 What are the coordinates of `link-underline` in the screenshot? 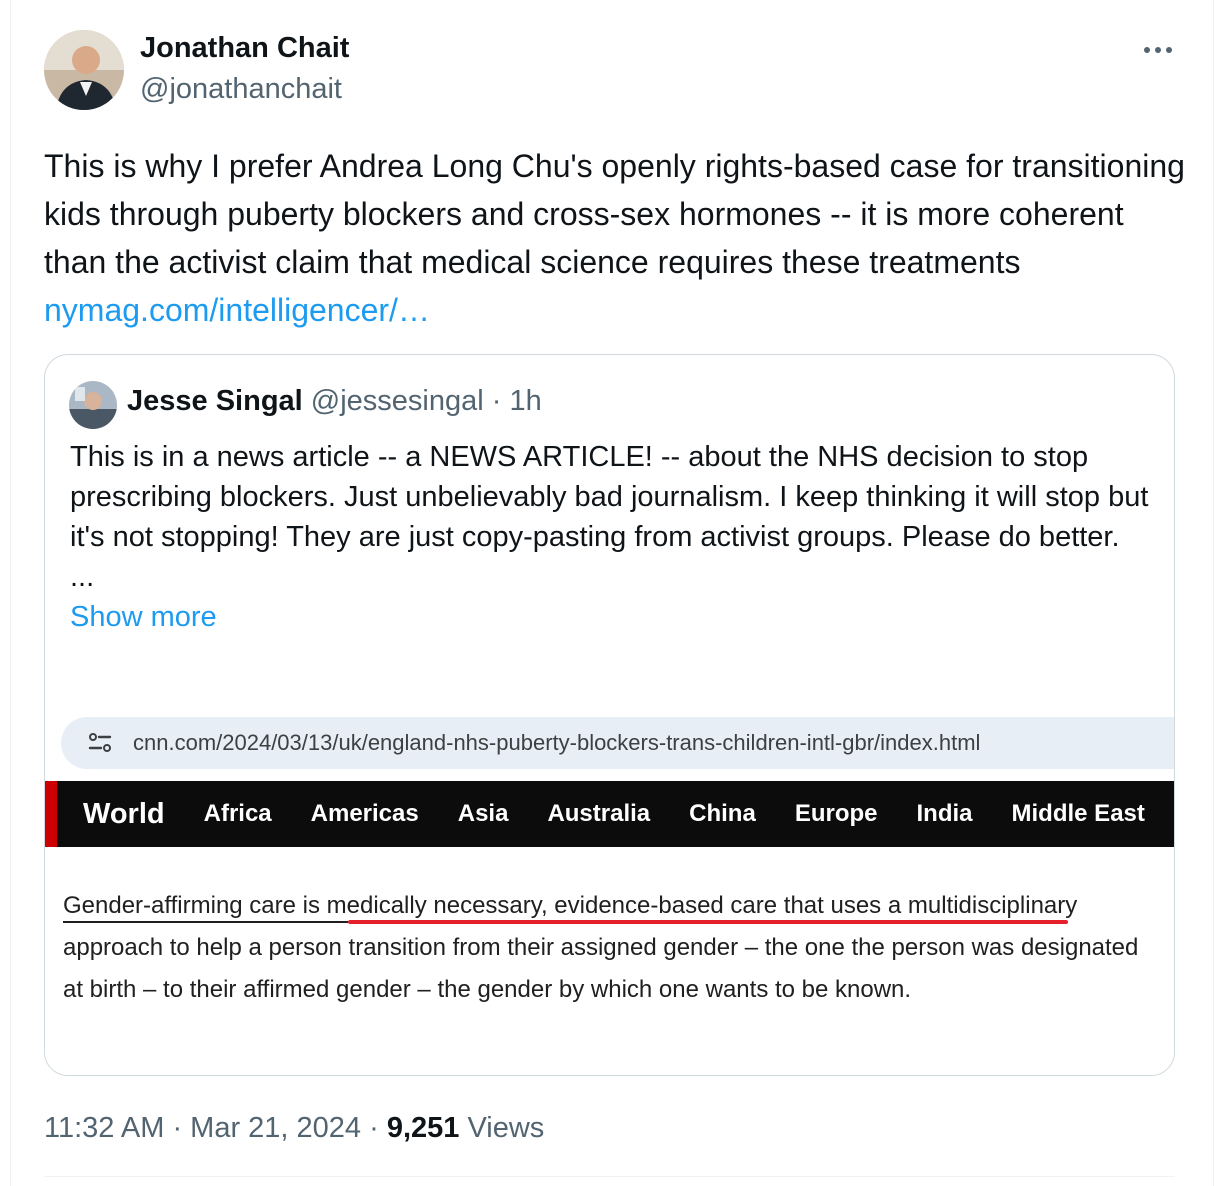 It's located at (205, 922).